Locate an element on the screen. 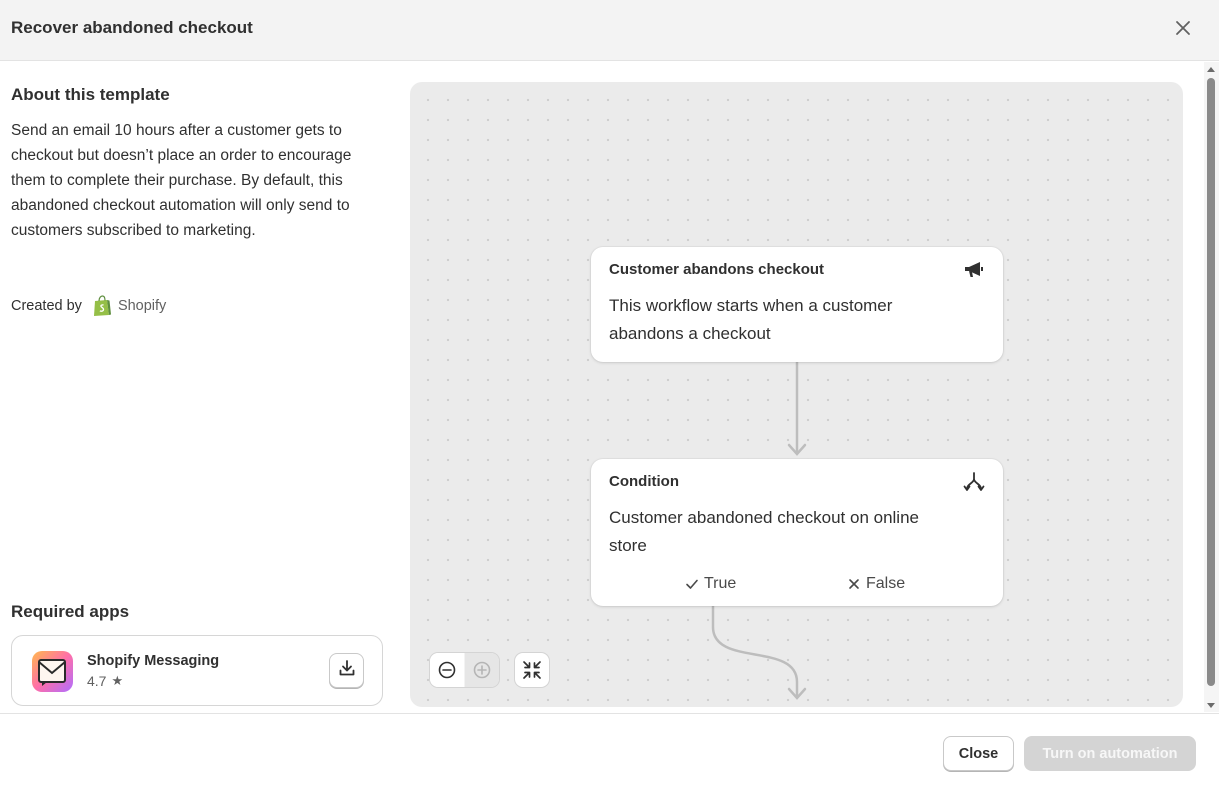  zoom-in-button is located at coordinates (482, 670).